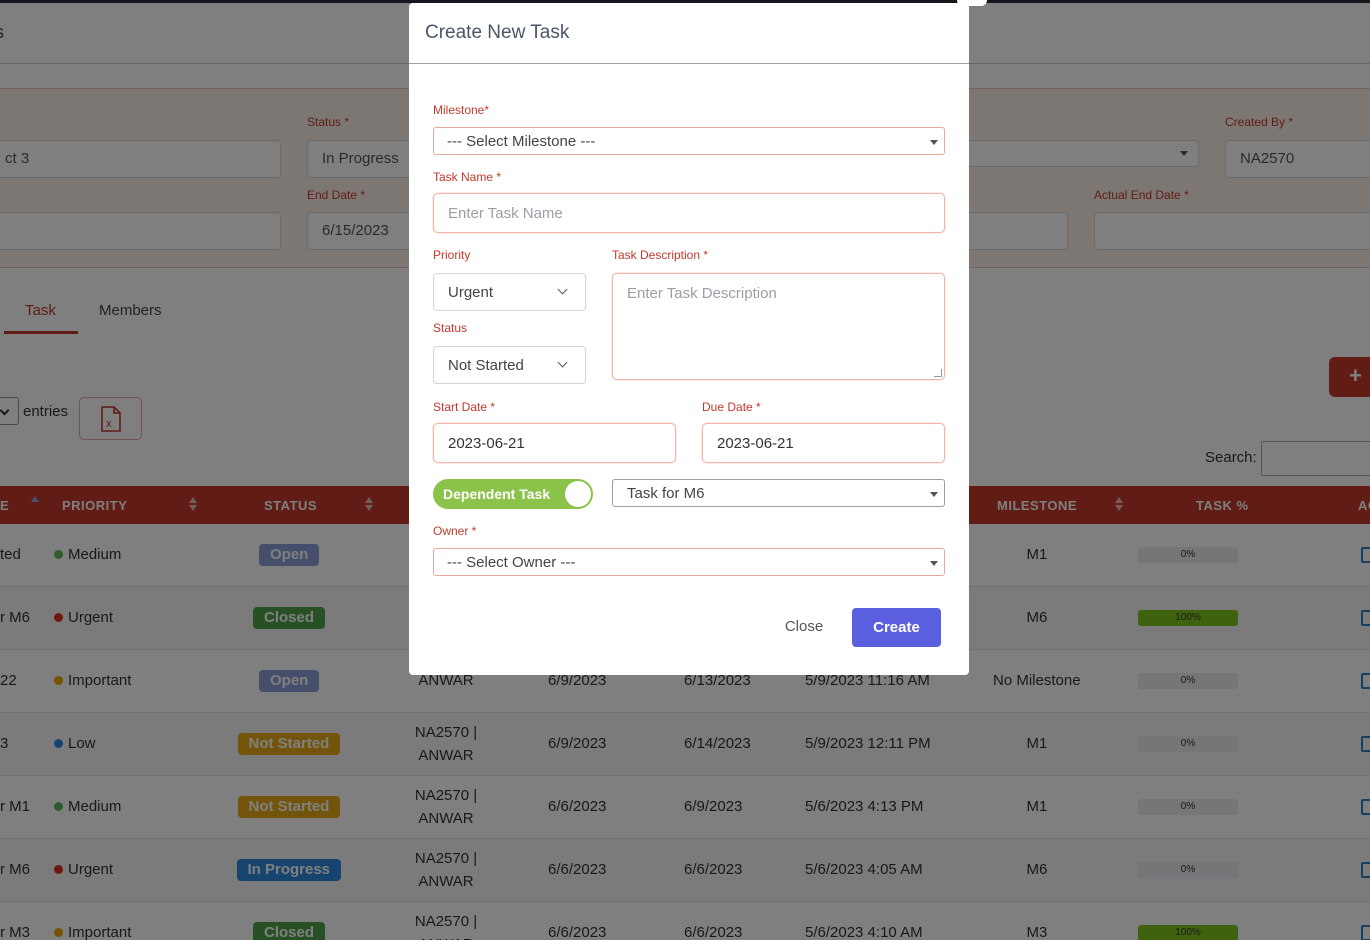 The height and width of the screenshot is (940, 1370). Describe the element at coordinates (689, 562) in the screenshot. I see `owner-select: --- Select Owner ---` at that location.